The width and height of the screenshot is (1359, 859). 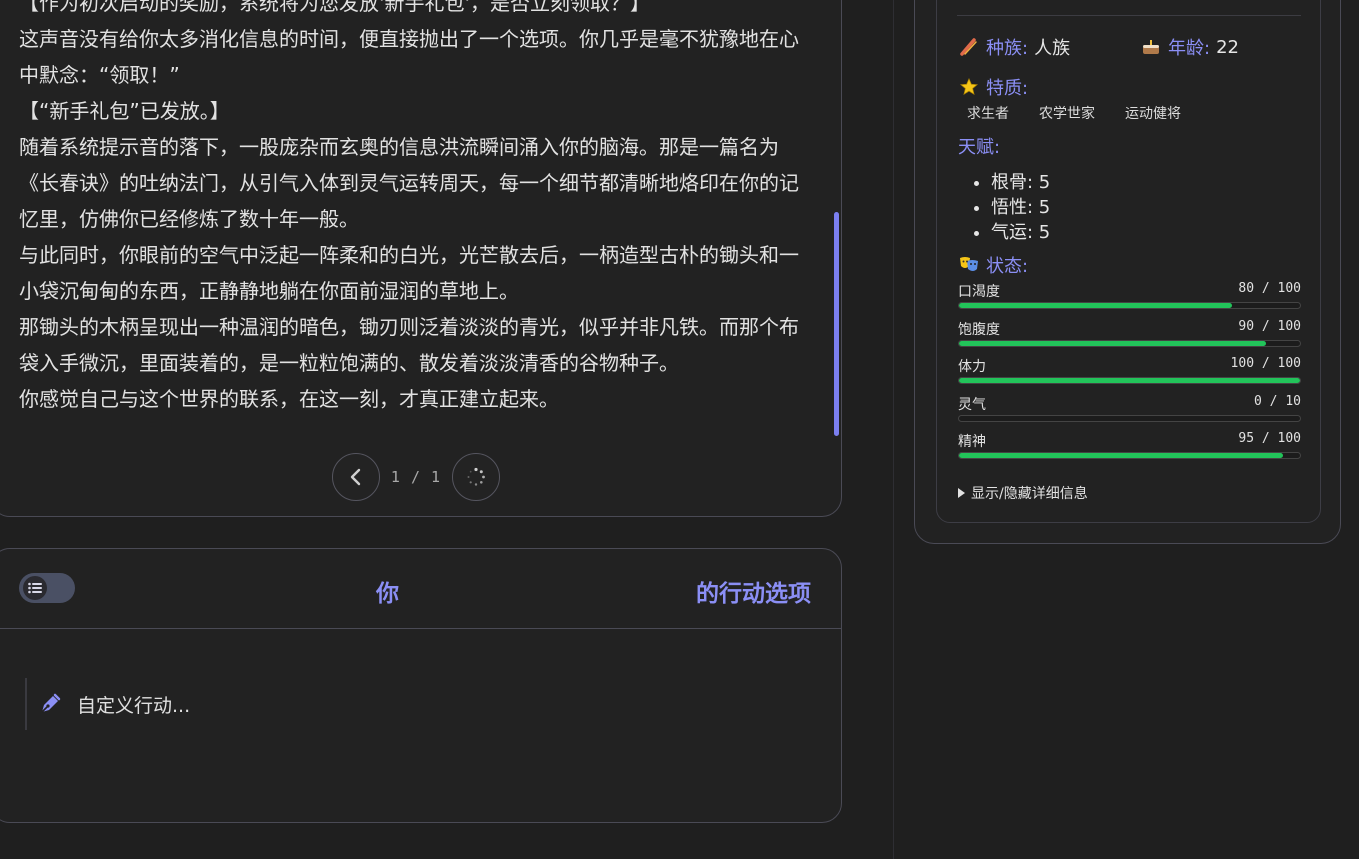 I want to click on talents-list: 根骨: 5 悟性: 5 气运: 5, so click(x=1010, y=207).